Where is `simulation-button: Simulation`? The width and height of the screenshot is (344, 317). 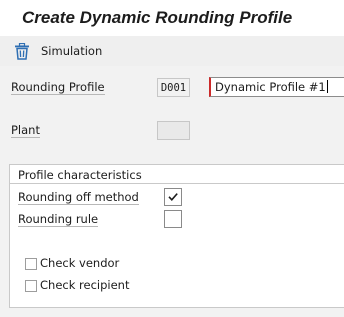 simulation-button: Simulation is located at coordinates (58, 51).